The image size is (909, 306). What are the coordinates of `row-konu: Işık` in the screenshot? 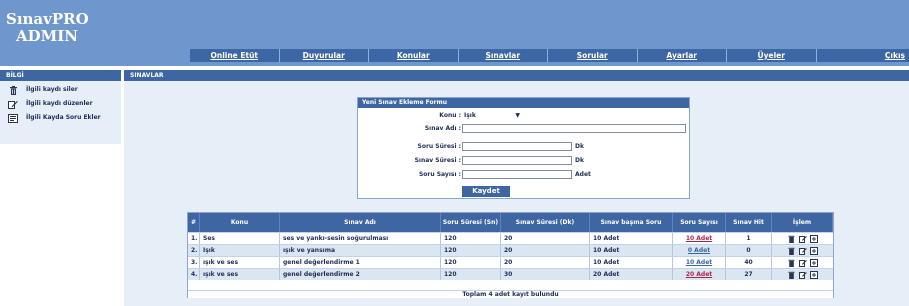 It's located at (240, 250).